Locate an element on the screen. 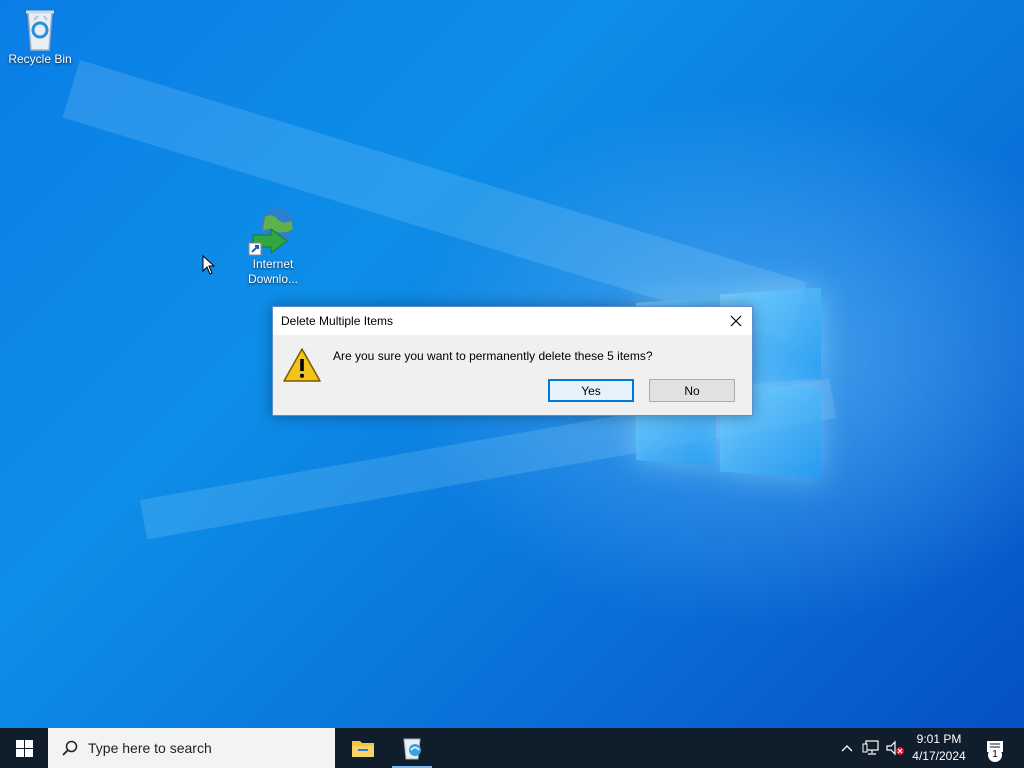 This screenshot has height=768, width=1024. clock-time: 9:01 PM is located at coordinates (939, 739).